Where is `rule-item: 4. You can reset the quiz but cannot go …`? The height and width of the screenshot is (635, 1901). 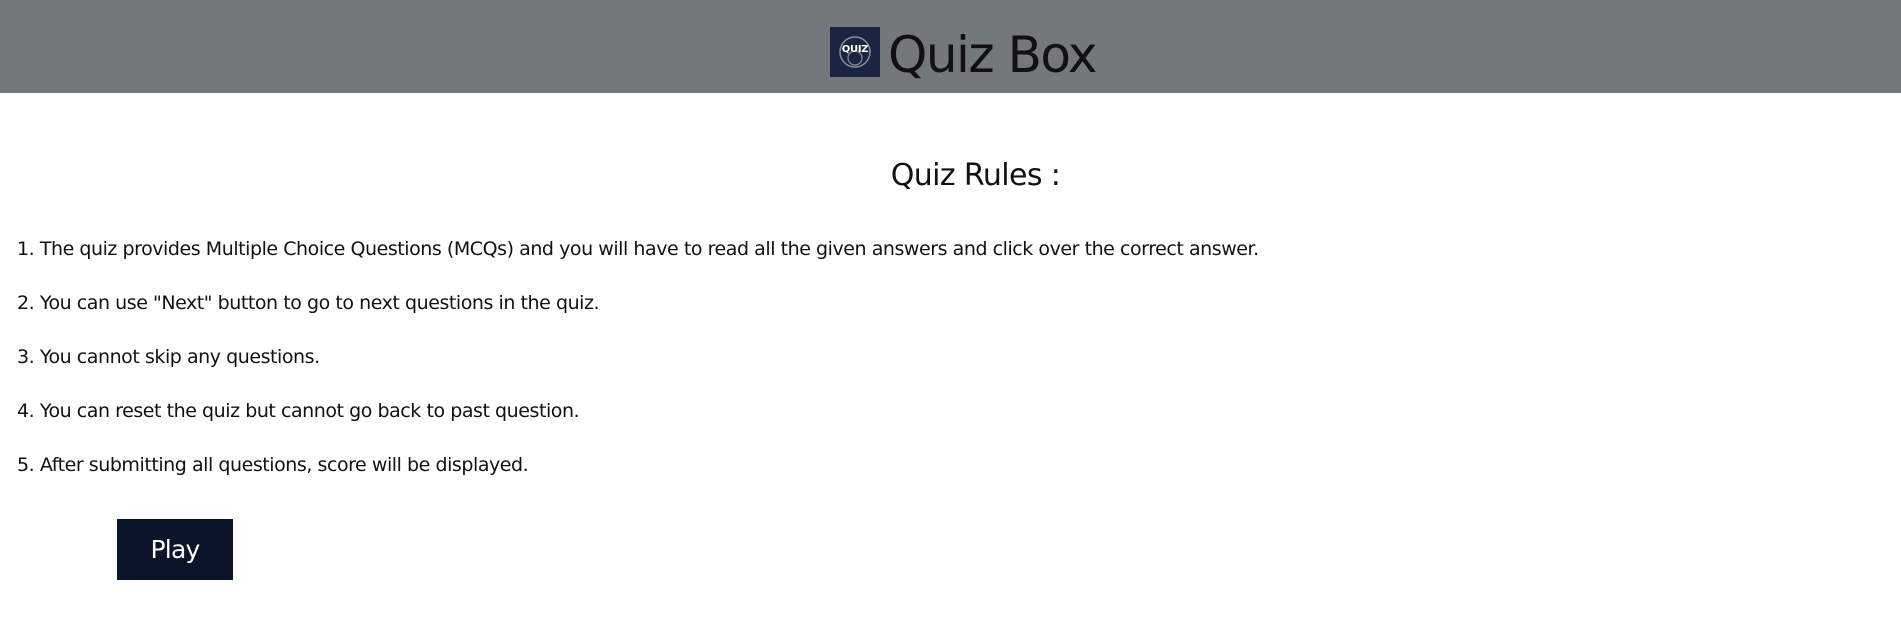
rule-item: 4. You can reset the quiz but cannot go … is located at coordinates (298, 411).